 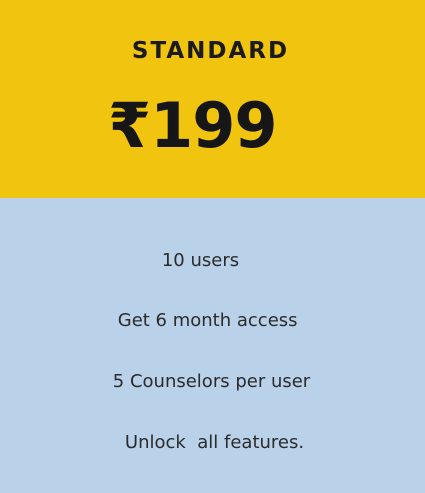 I want to click on feature-item: 10 users, so click(x=200, y=260).